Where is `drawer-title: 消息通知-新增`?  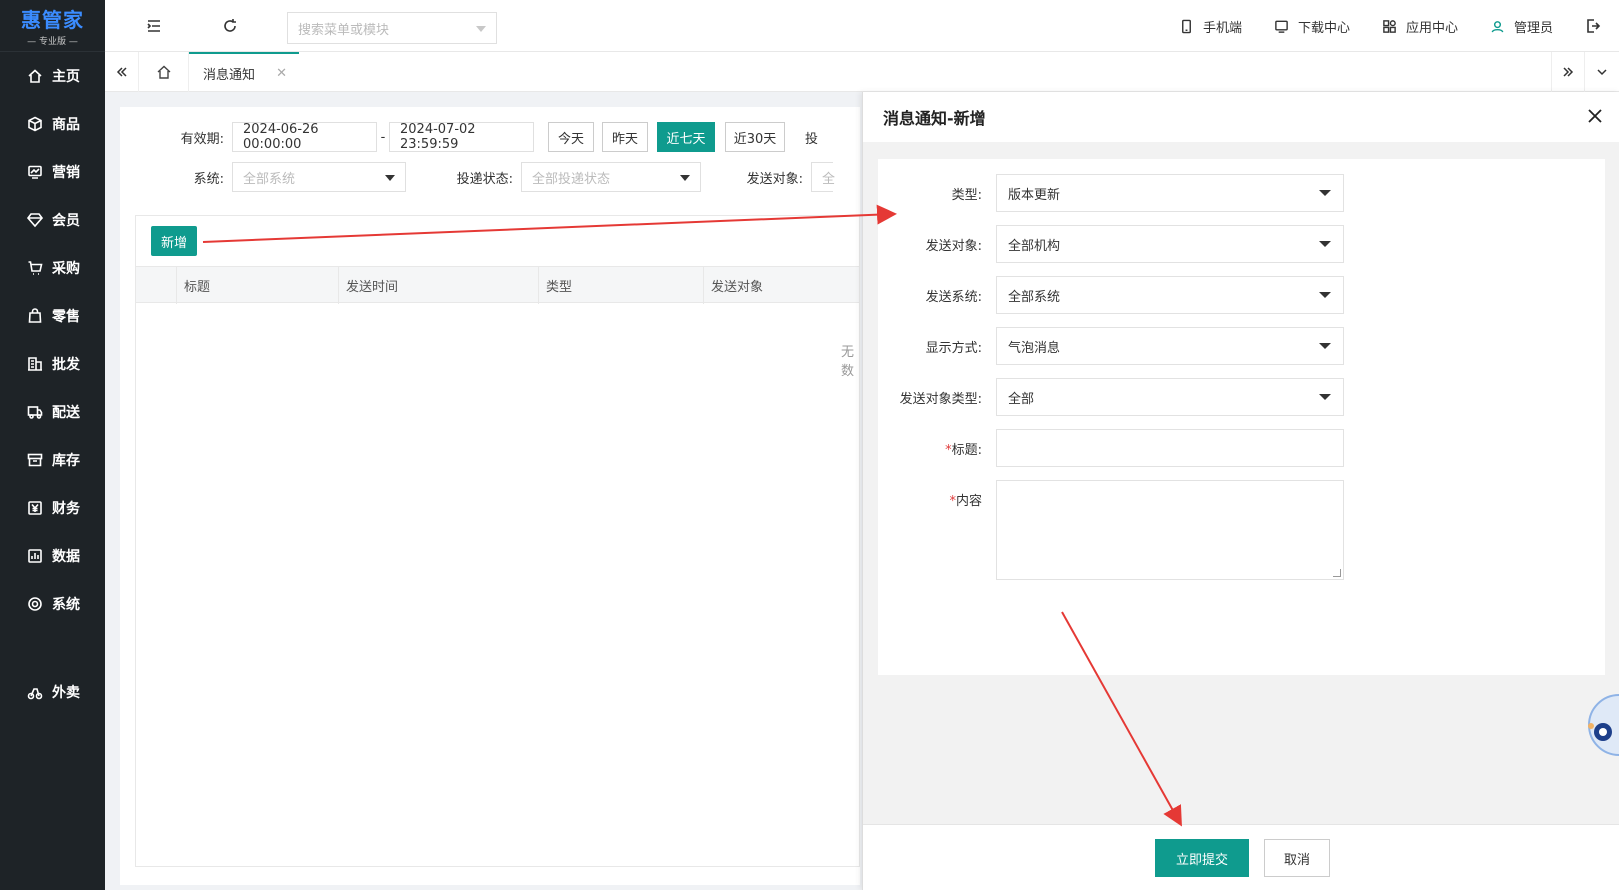
drawer-title: 消息通知-新增 is located at coordinates (934, 118).